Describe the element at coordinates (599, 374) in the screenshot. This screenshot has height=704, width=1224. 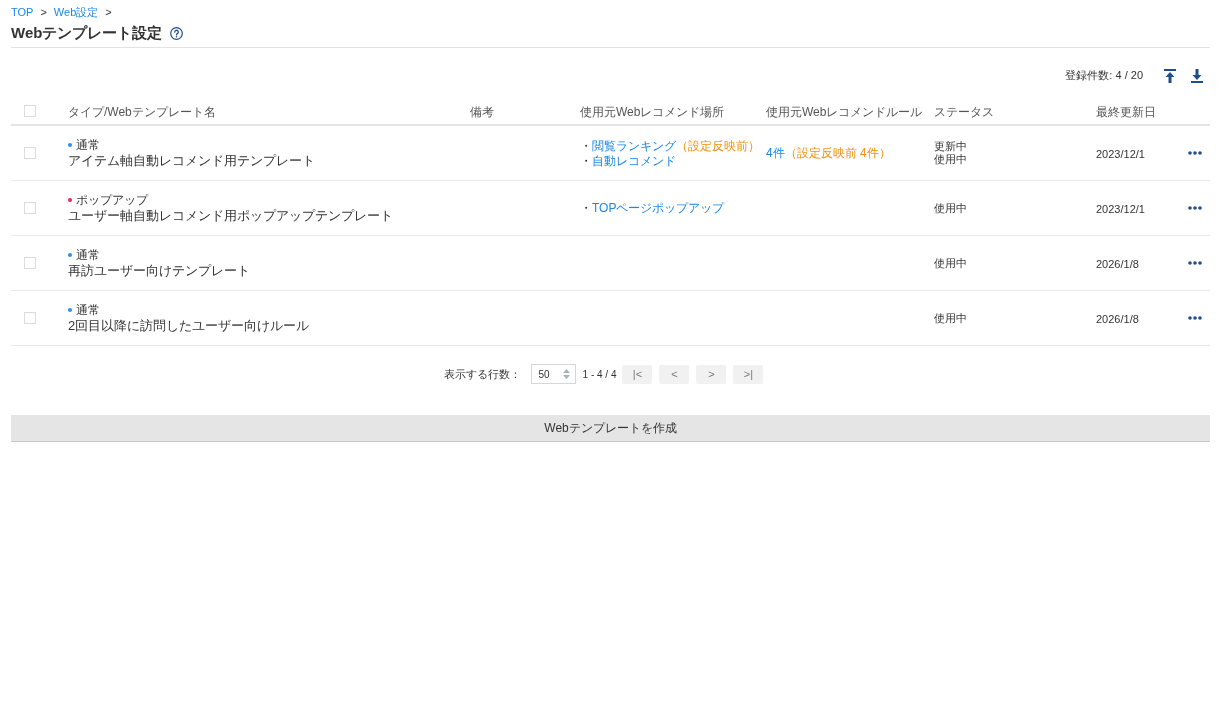
I see `page-range: 1 - 4 / 4` at that location.